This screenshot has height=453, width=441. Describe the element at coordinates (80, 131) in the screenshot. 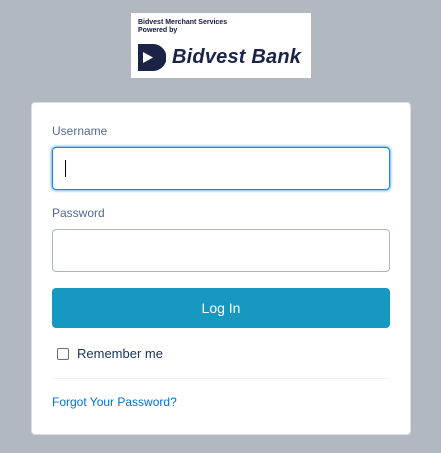

I see `username-label: Username` at that location.